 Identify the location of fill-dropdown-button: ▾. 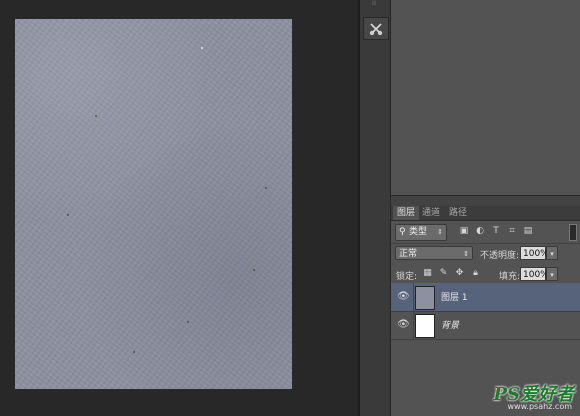
(552, 274).